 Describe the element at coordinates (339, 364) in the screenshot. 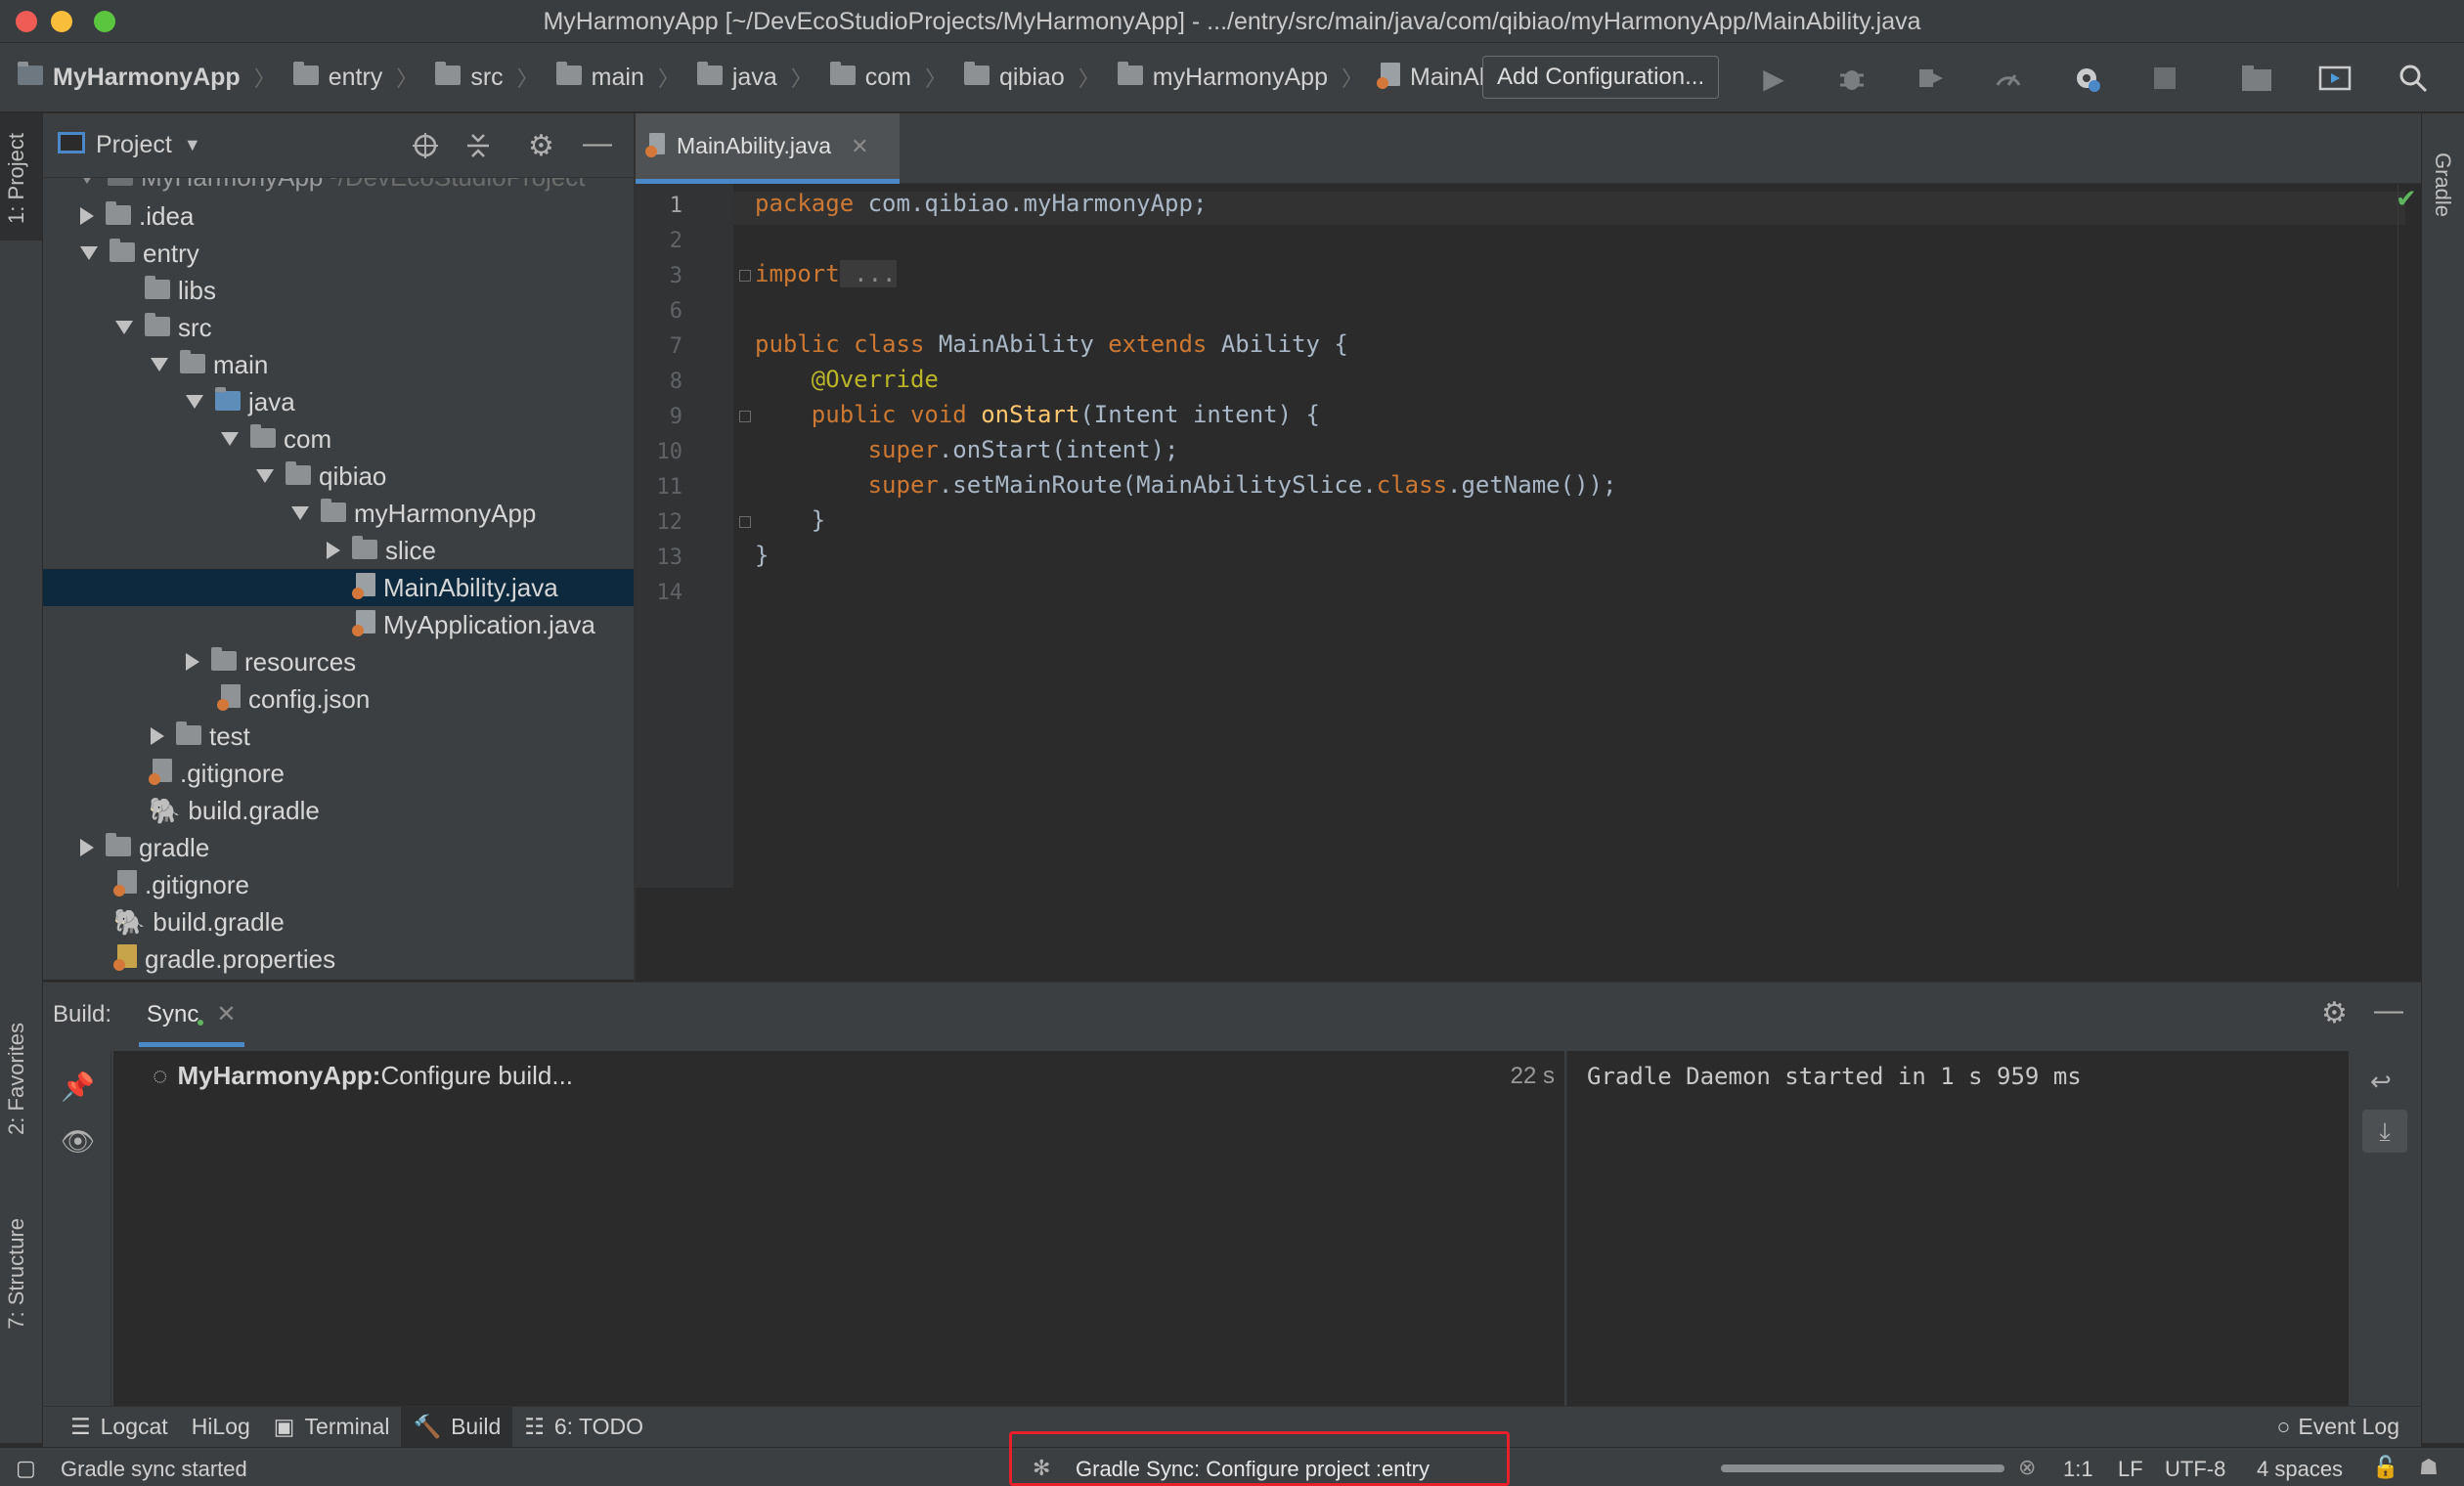

I see `tree-row-main: main` at that location.